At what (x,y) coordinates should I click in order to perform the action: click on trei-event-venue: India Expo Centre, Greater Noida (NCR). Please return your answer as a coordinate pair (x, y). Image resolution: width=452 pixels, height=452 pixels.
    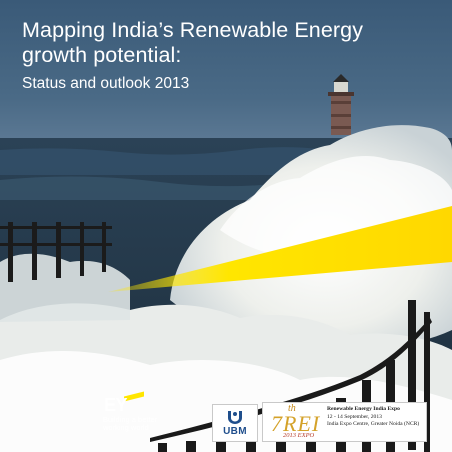
    Looking at the image, I should click on (373, 424).